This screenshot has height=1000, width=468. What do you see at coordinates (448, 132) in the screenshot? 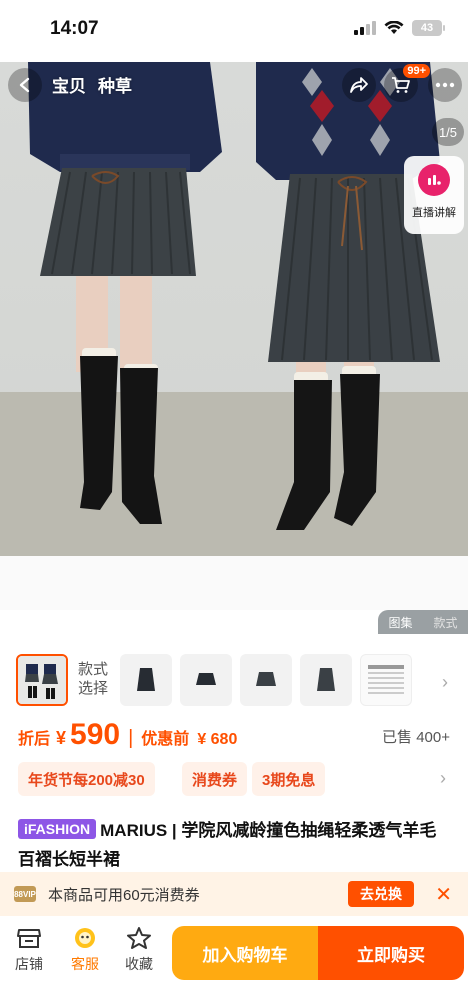
I see `image-pager: 1/5` at bounding box center [448, 132].